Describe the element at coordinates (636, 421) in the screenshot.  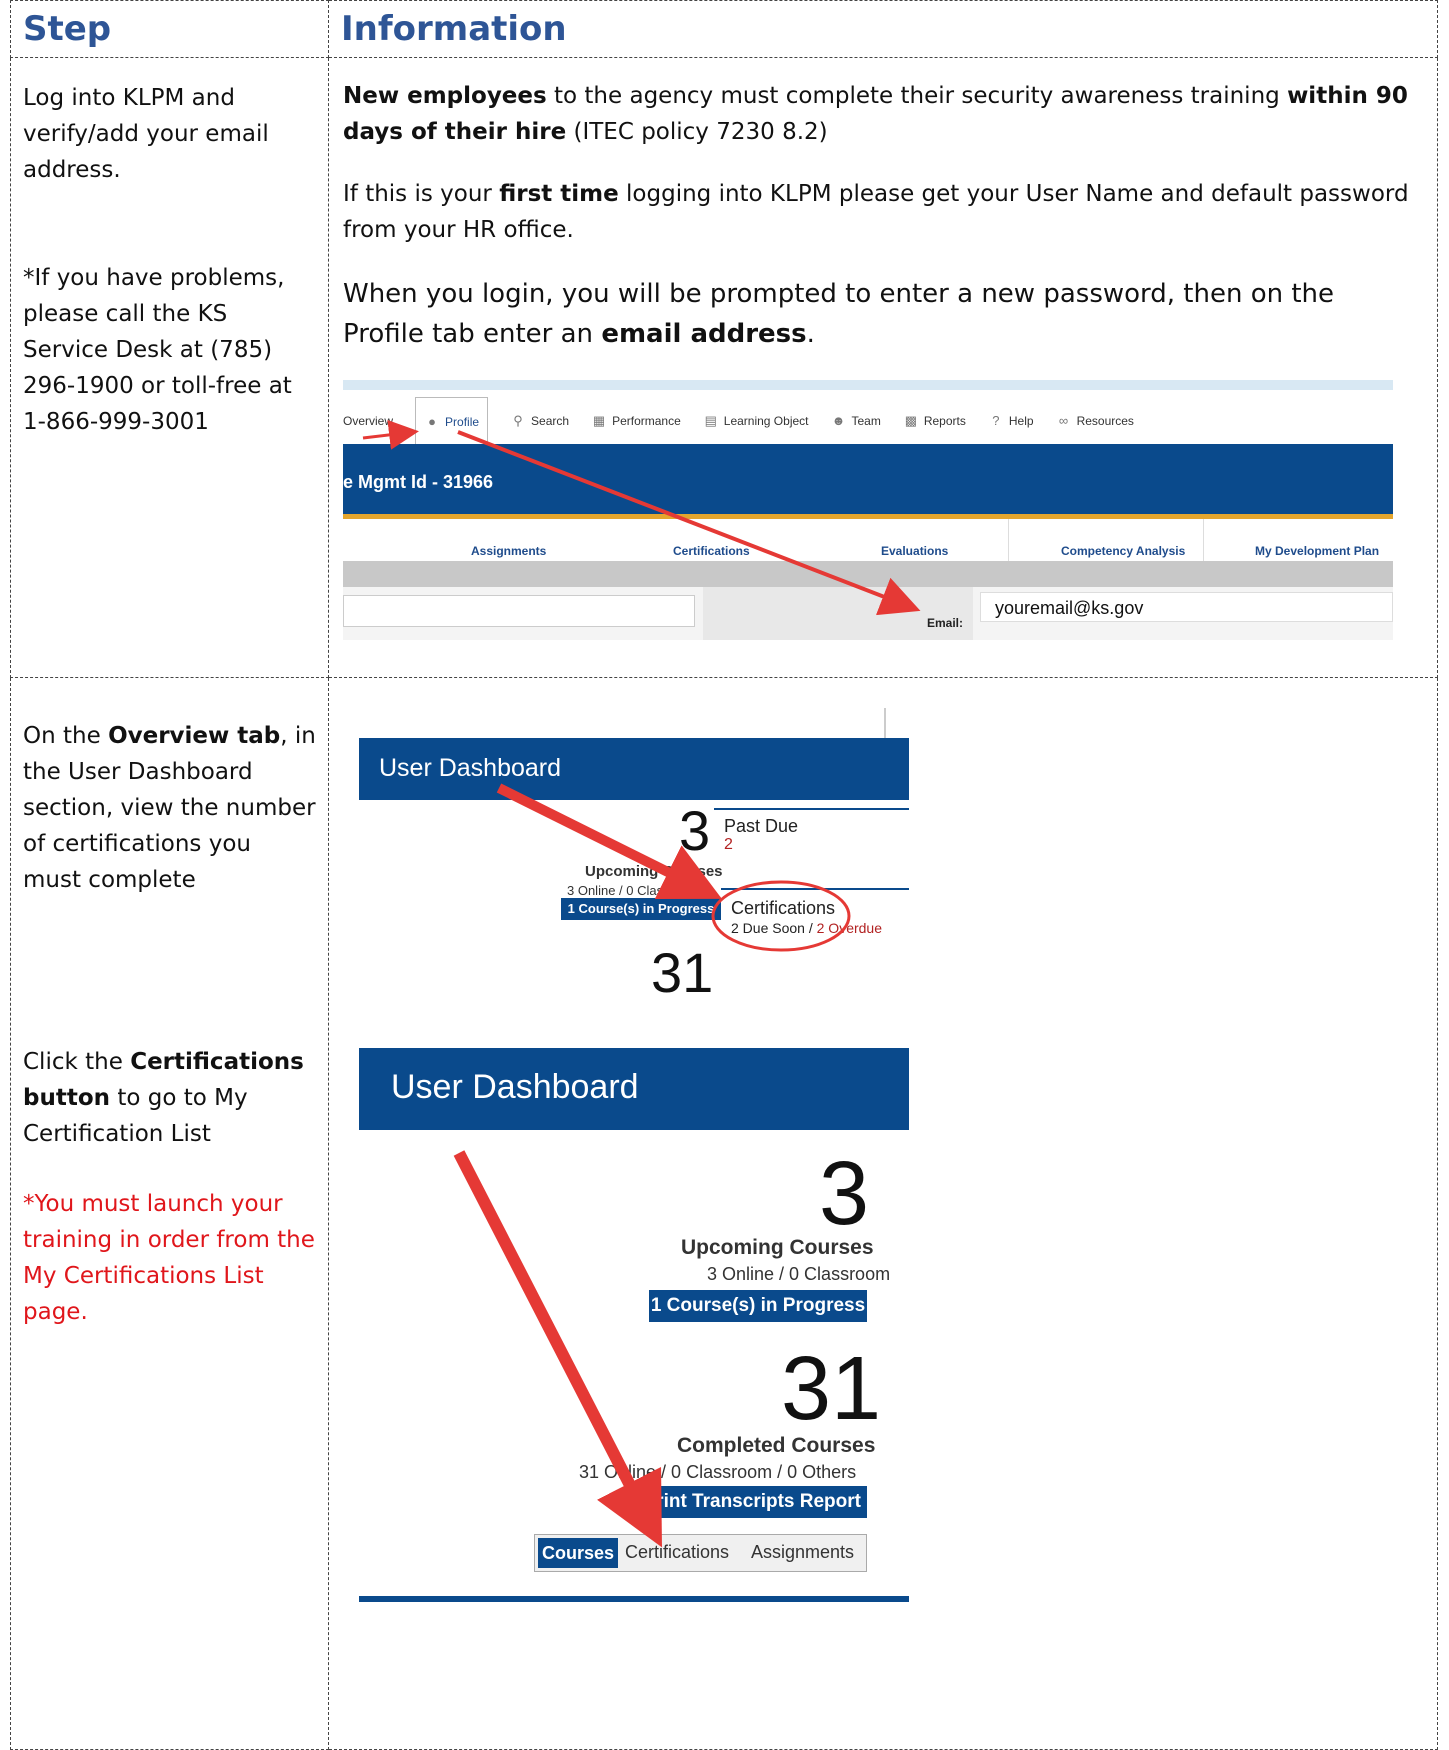
I see `nav-performance: ▦ Performance` at that location.